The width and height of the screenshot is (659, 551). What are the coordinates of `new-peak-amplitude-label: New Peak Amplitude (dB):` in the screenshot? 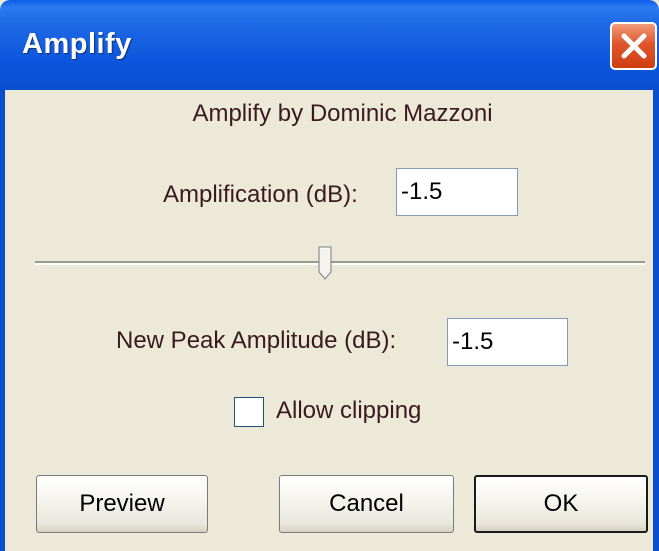 It's located at (256, 340).